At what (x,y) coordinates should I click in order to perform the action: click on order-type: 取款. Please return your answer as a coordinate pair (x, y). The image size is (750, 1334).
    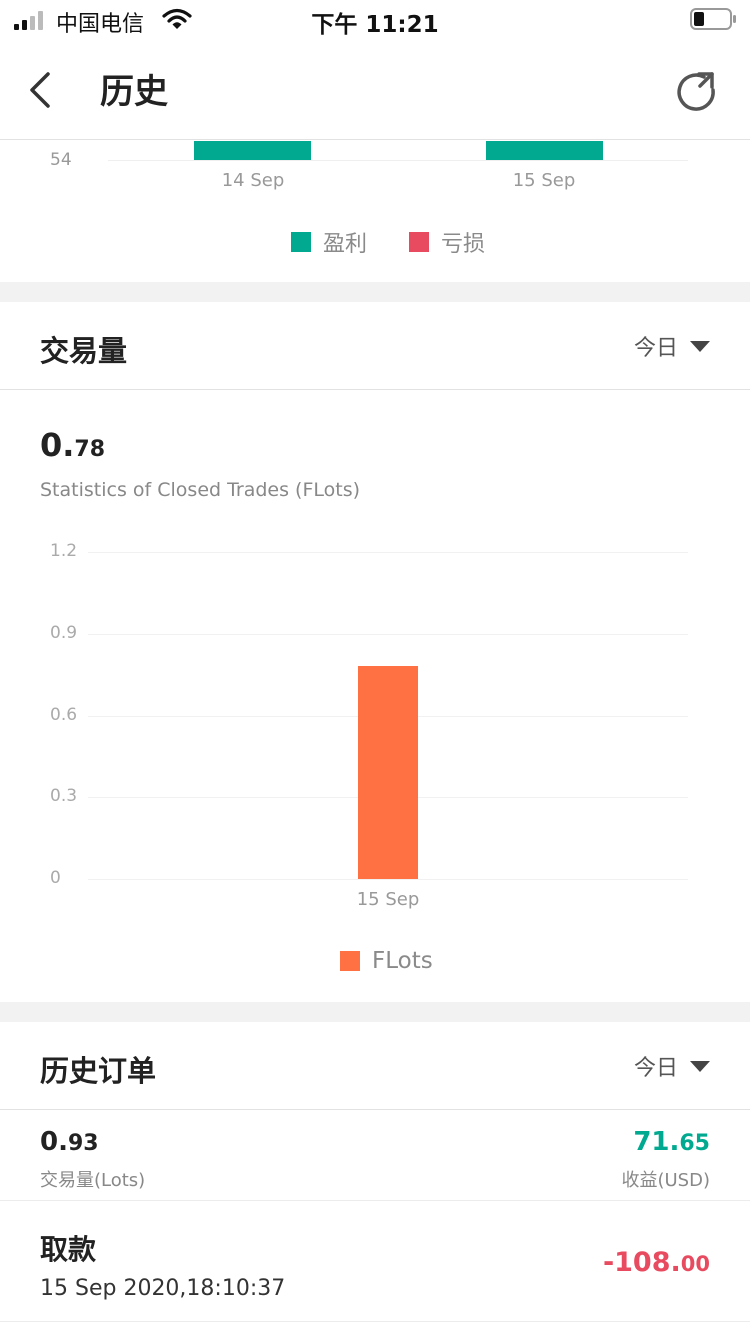
    Looking at the image, I should click on (68, 1249).